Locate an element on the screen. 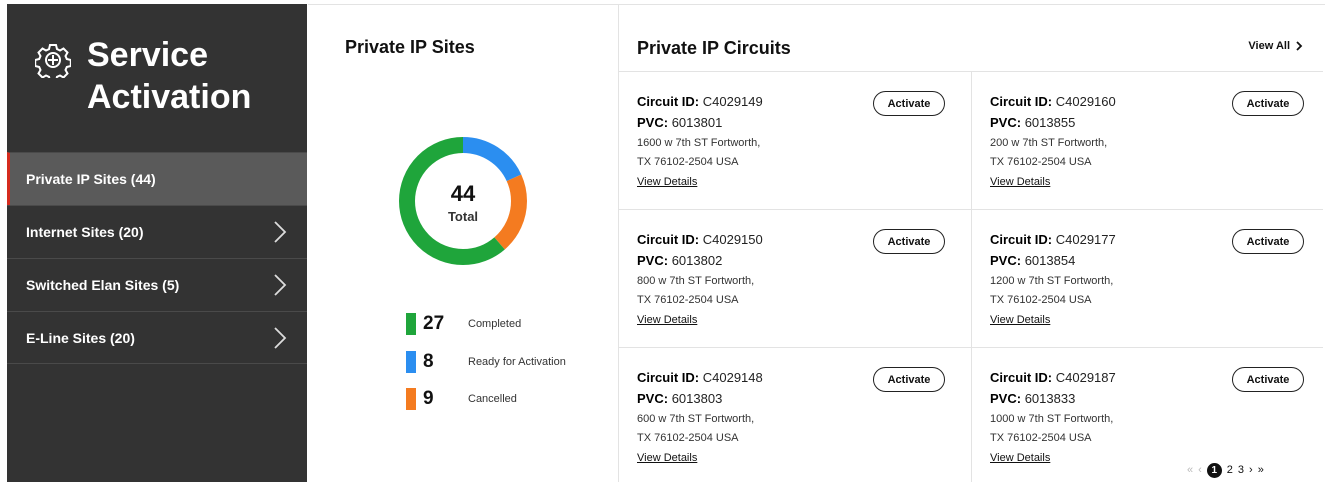 This screenshot has width=1325, height=482. sidebar-item-label: Switched Elan Sites (5) is located at coordinates (103, 285).